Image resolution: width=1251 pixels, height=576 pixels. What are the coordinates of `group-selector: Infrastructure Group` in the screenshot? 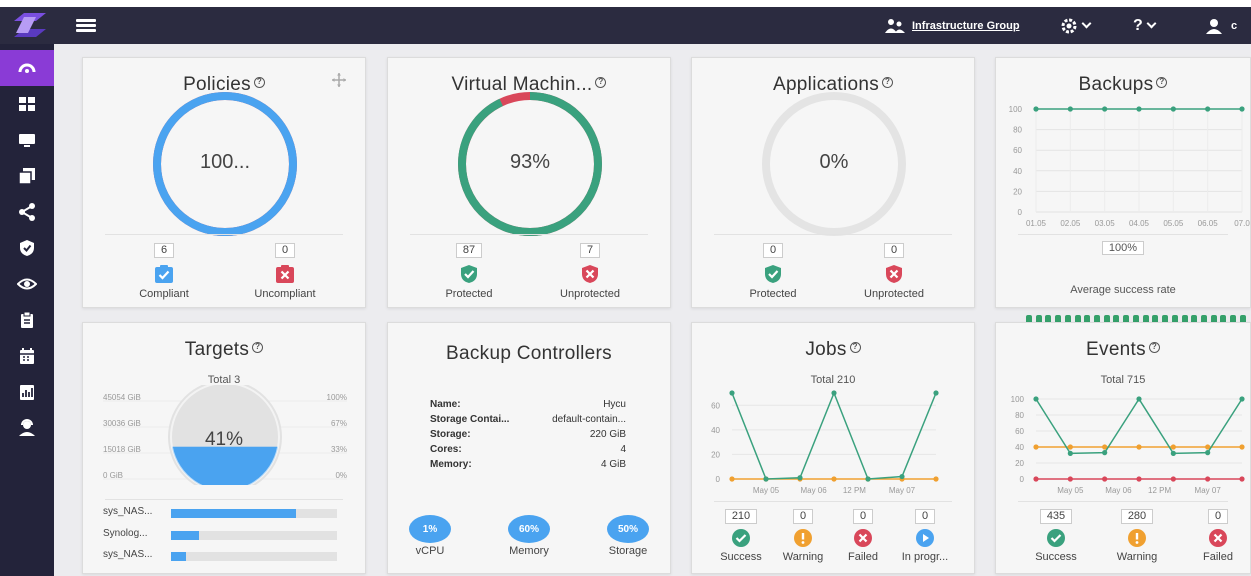 It's located at (952, 25).